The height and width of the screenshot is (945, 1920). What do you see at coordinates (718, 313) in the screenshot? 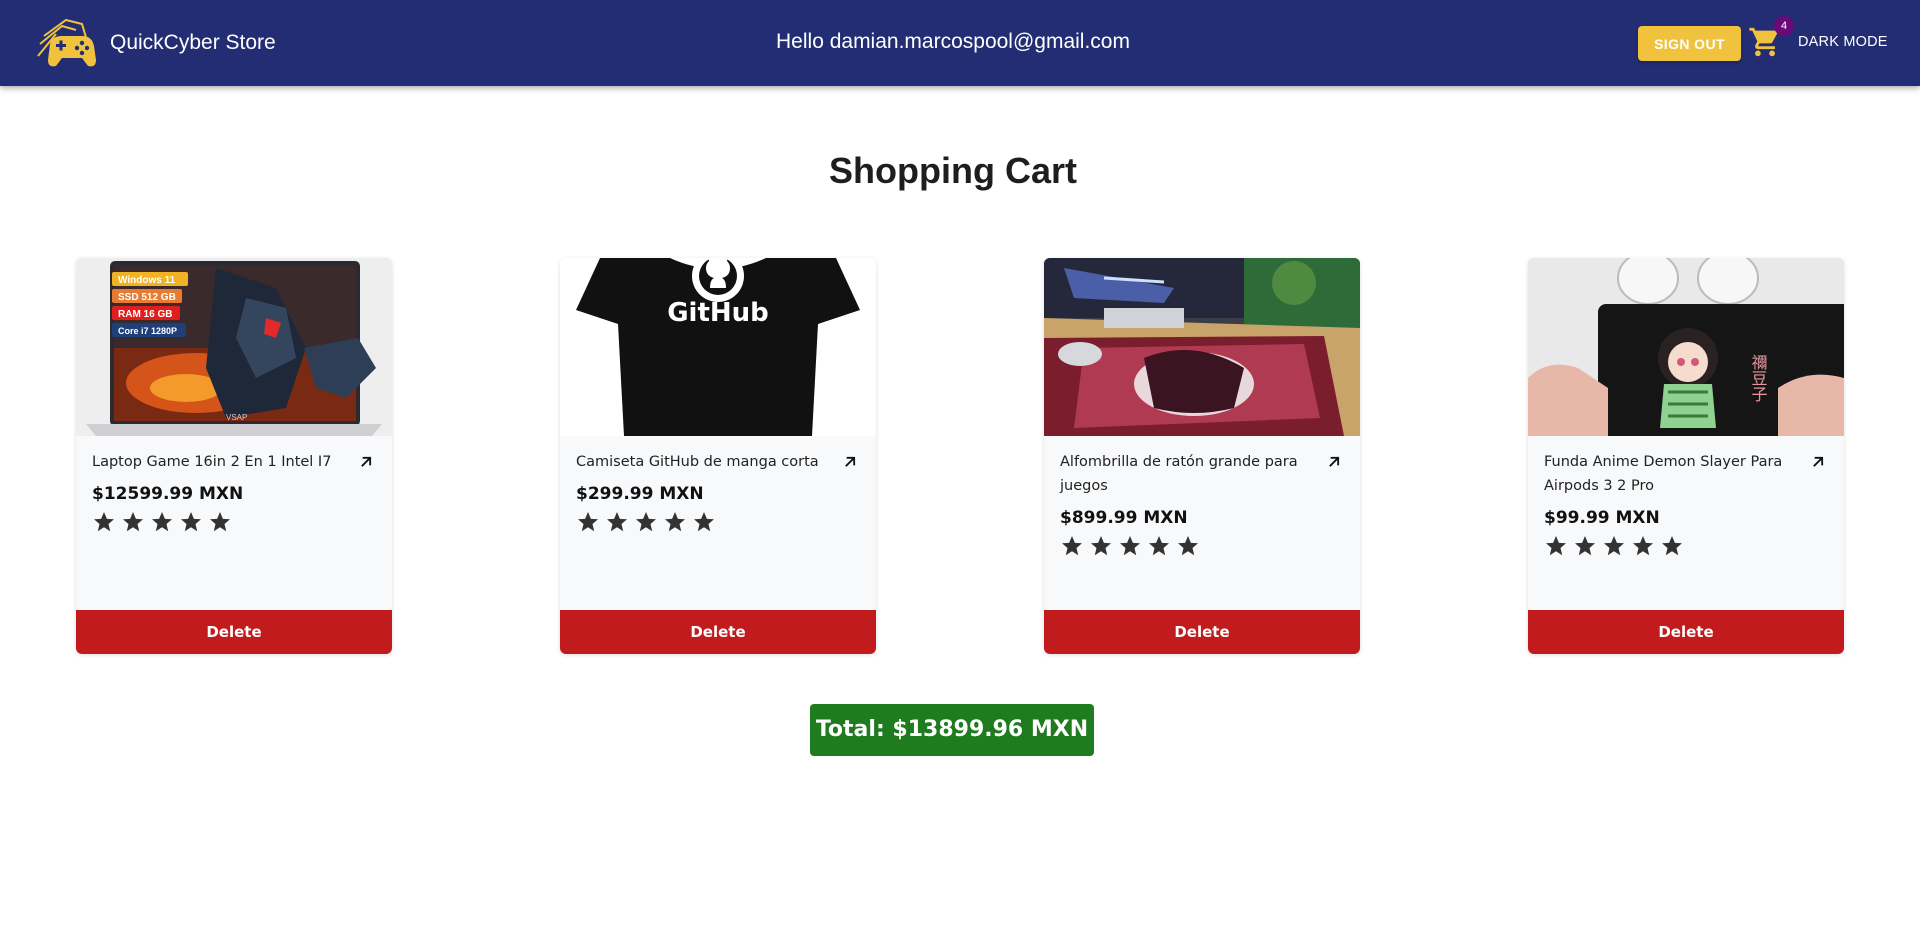
I see `image-brand: GitHub` at bounding box center [718, 313].